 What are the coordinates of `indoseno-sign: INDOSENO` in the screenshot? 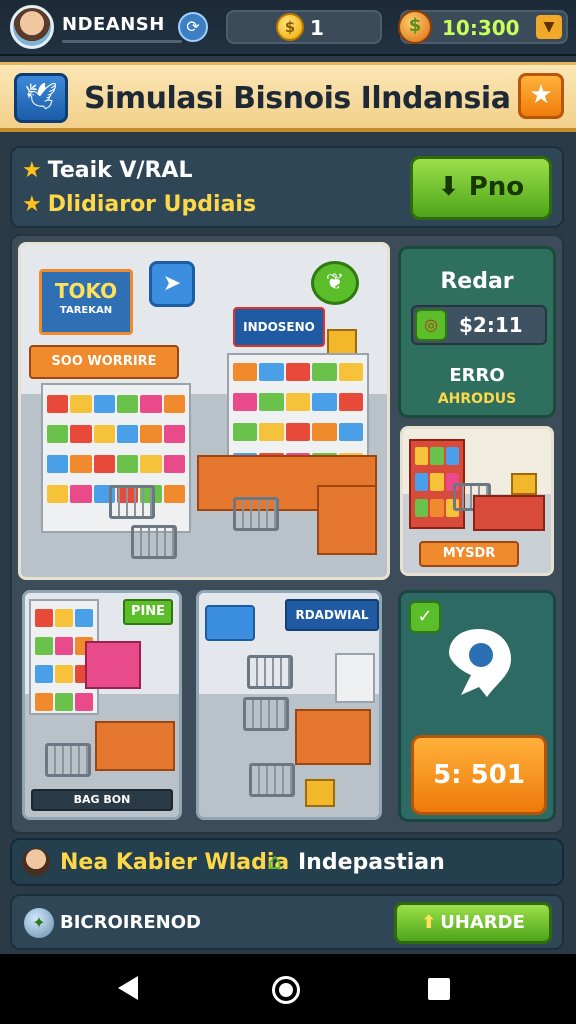 It's located at (279, 327).